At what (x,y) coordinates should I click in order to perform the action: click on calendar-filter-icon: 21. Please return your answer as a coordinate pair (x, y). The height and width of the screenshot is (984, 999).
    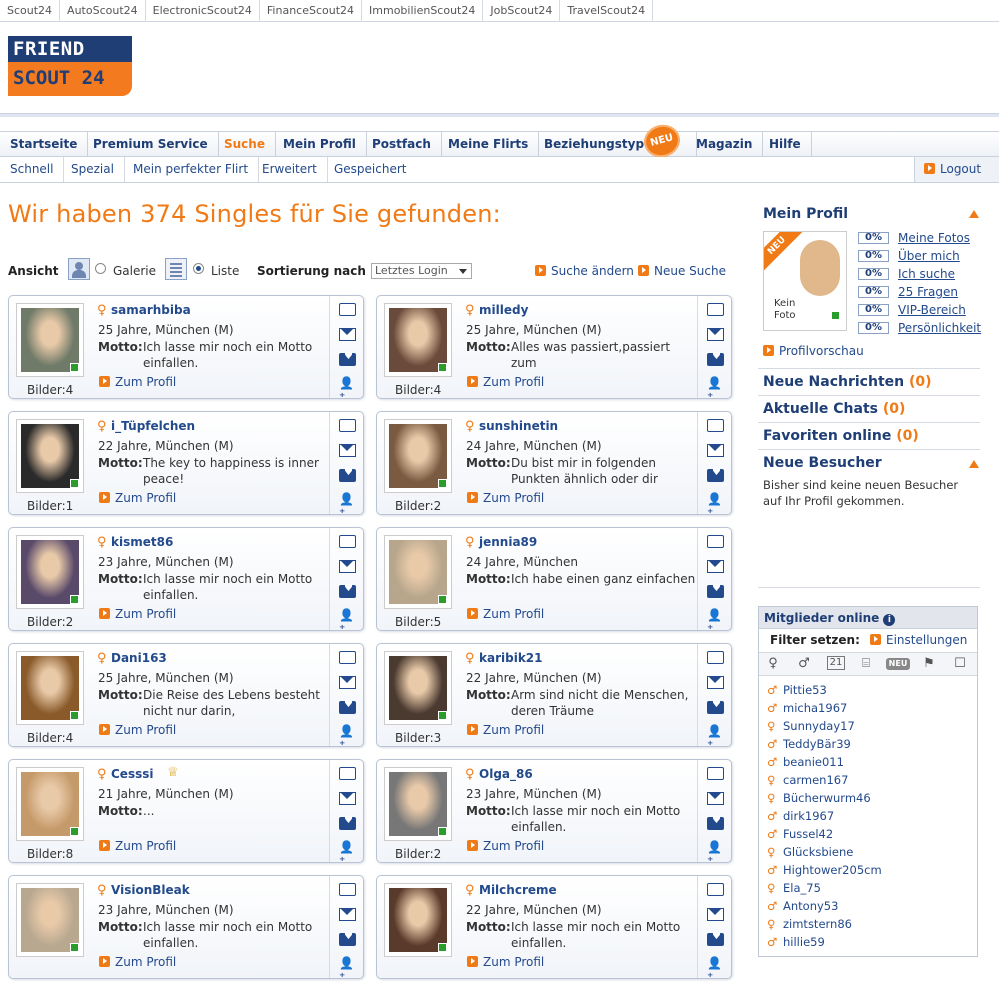
    Looking at the image, I should click on (836, 663).